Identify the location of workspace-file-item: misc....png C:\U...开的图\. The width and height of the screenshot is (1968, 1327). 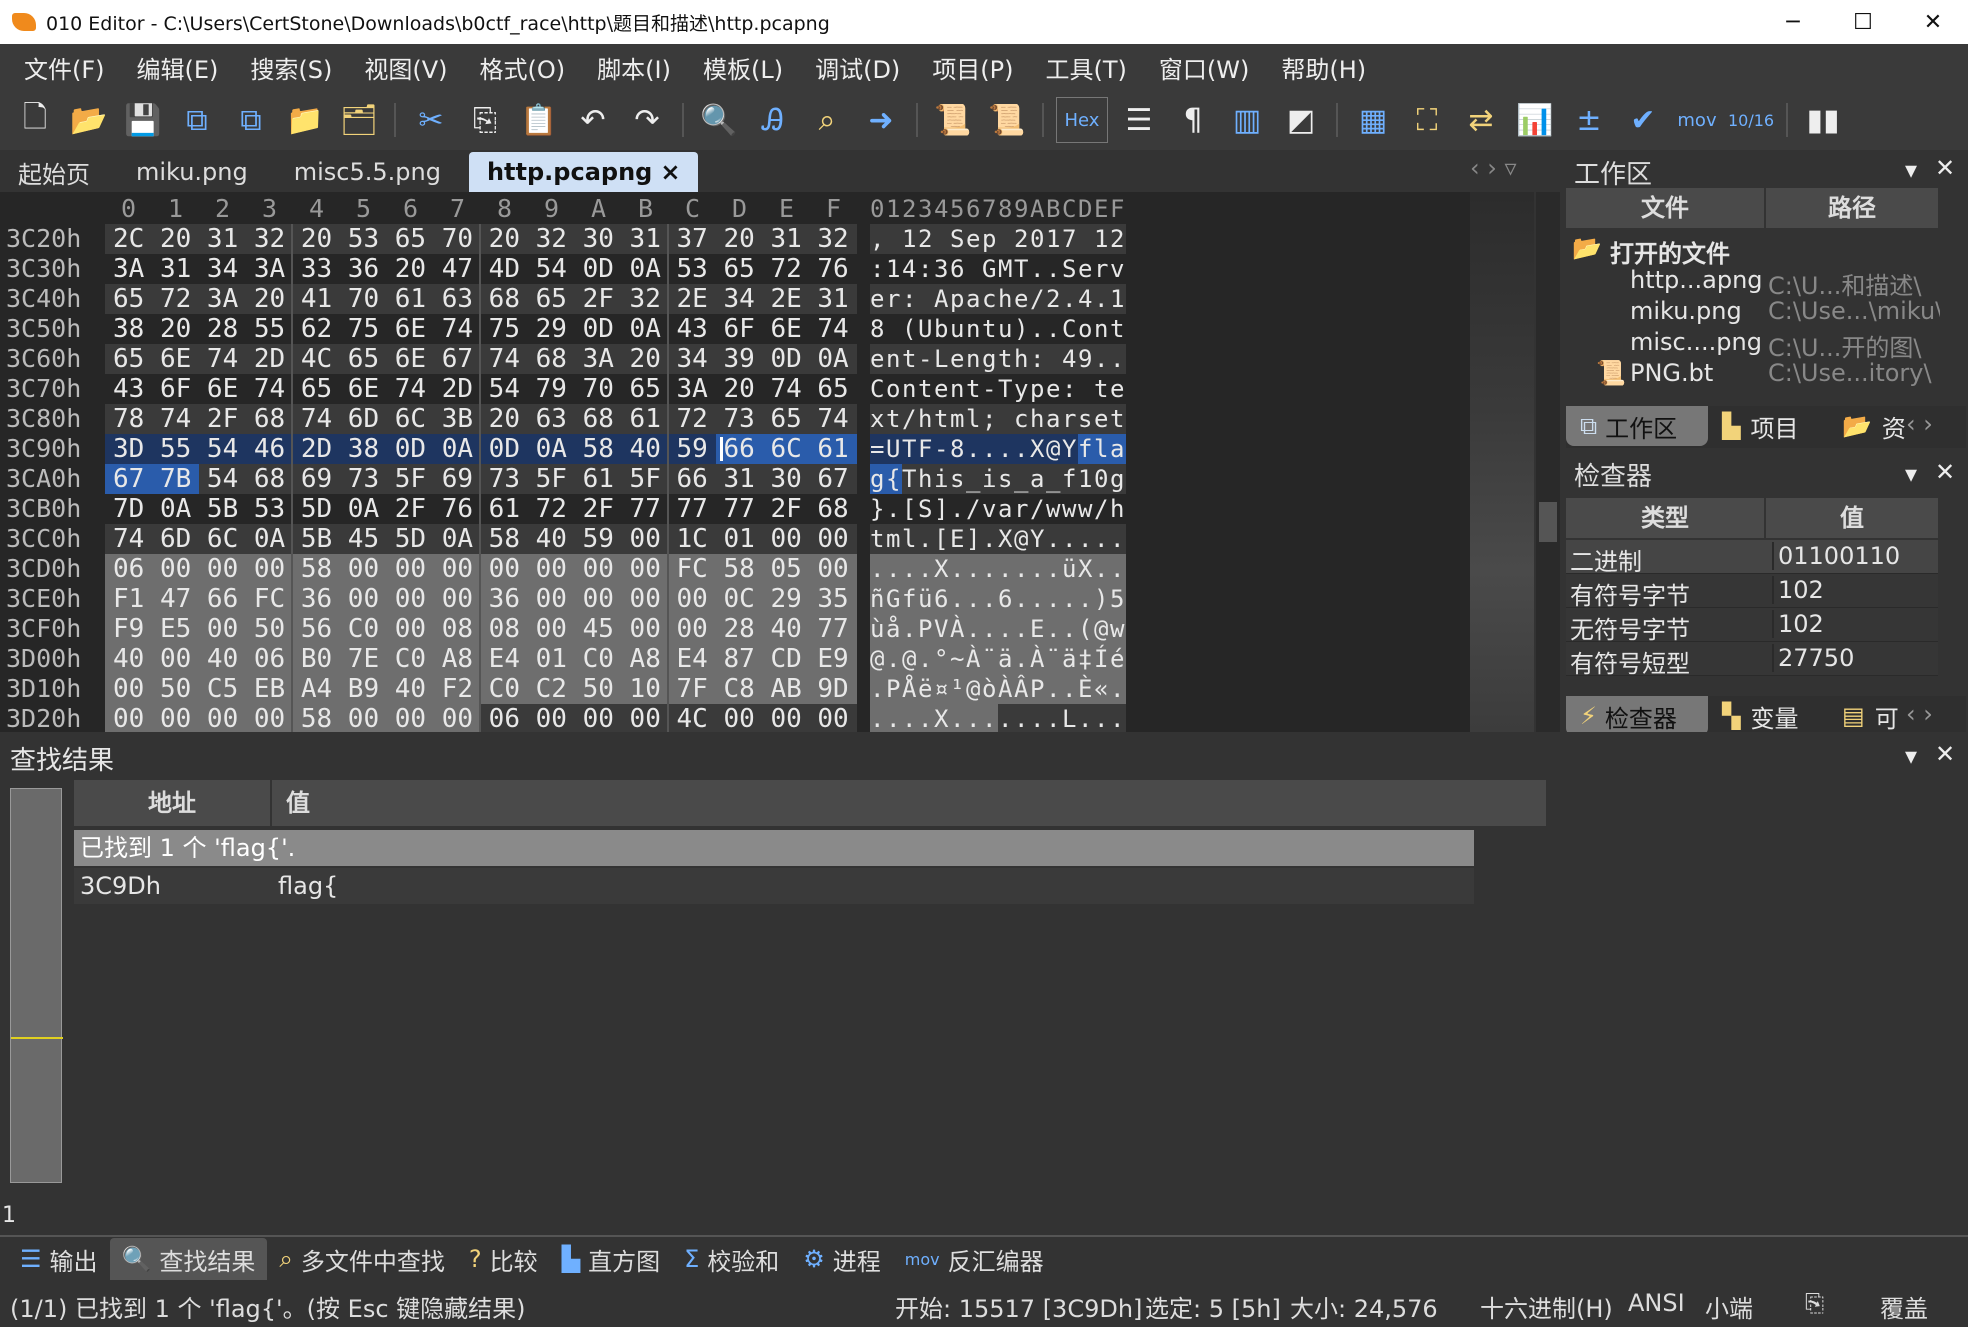
(1750, 345).